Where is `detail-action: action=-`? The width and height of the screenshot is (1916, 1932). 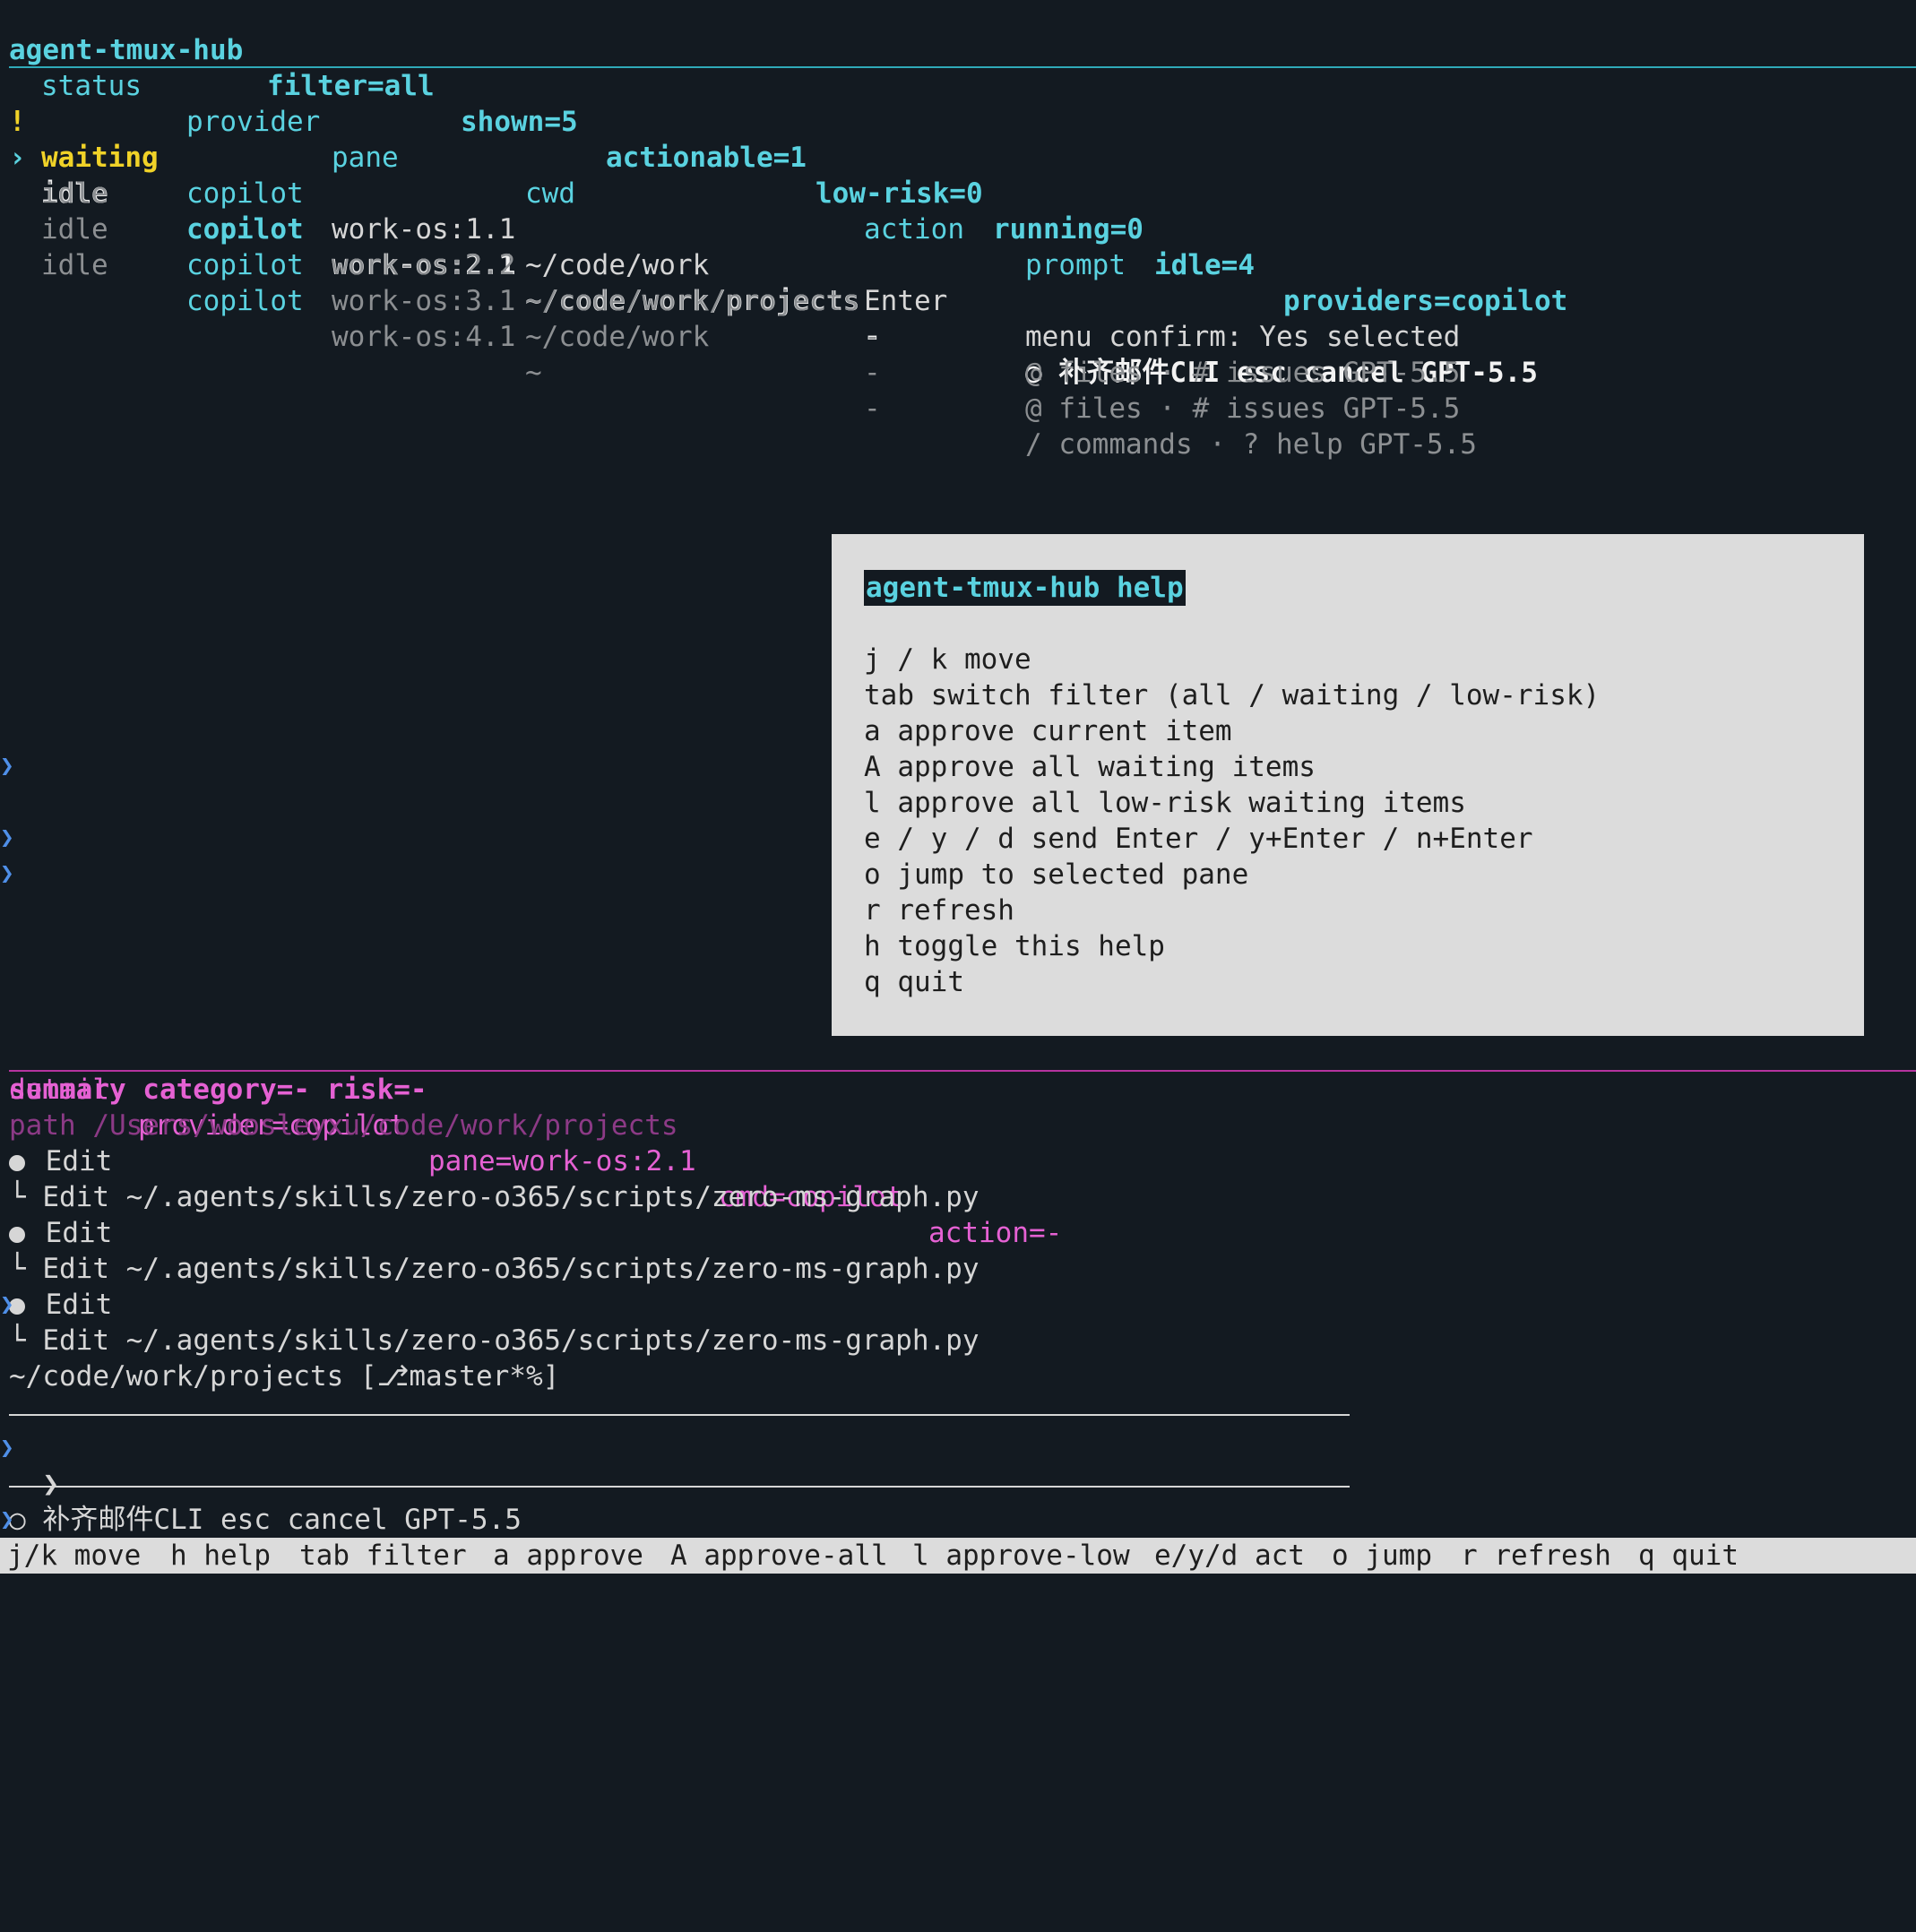
detail-action: action=- is located at coordinates (995, 1233).